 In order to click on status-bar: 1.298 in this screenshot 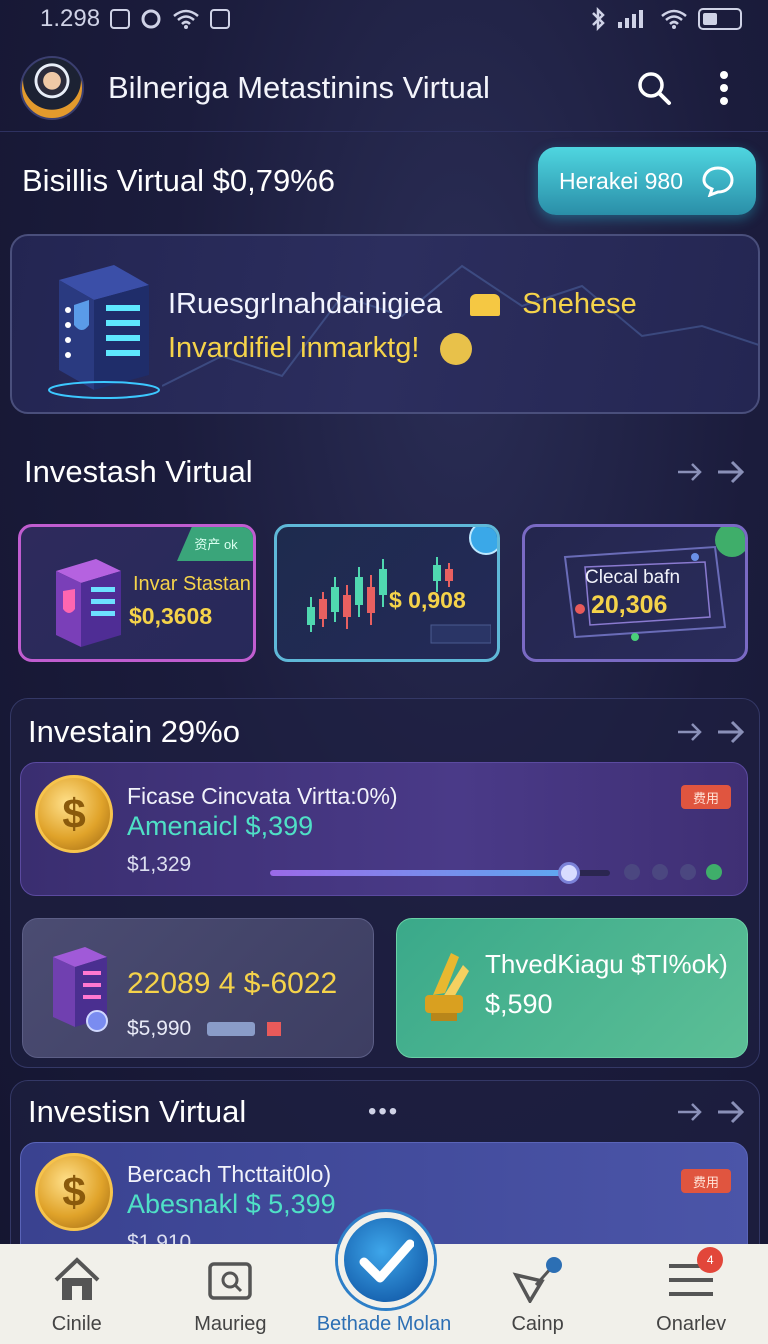, I will do `click(384, 19)`.